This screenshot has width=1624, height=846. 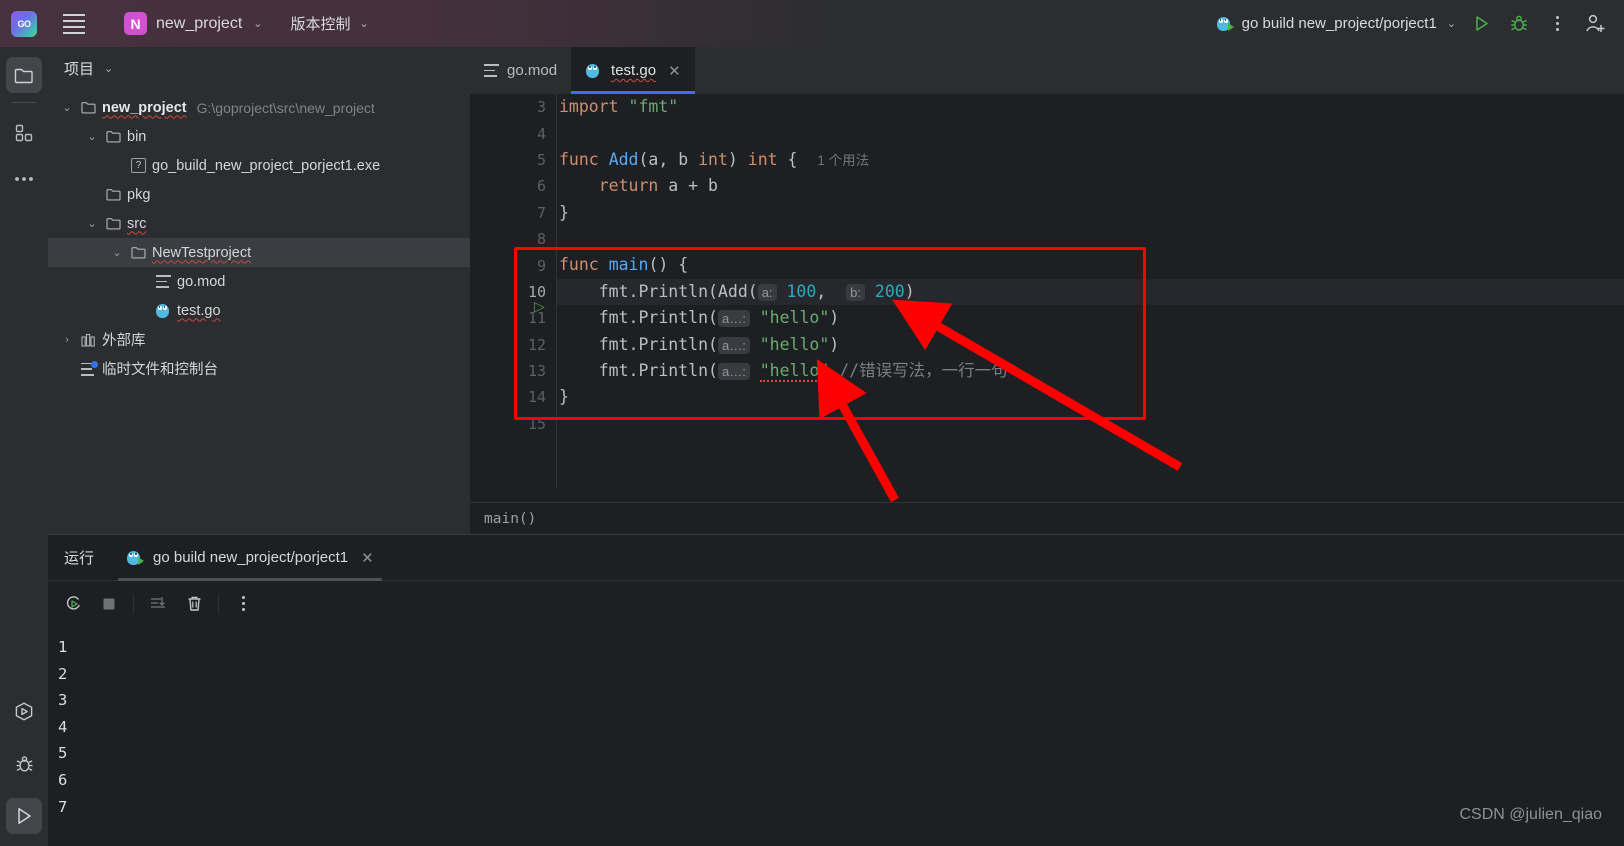 What do you see at coordinates (513, 186) in the screenshot?
I see `line-number-6: 6` at bounding box center [513, 186].